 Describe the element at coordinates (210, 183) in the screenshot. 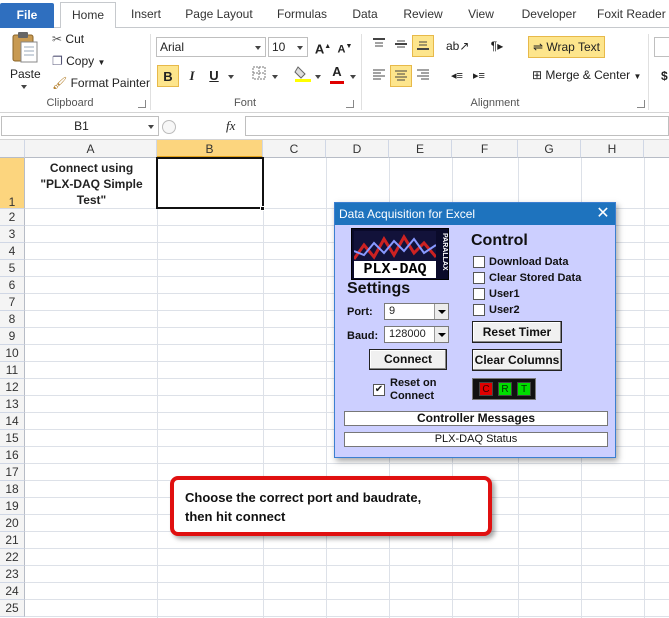

I see `cell-b1-selected` at that location.